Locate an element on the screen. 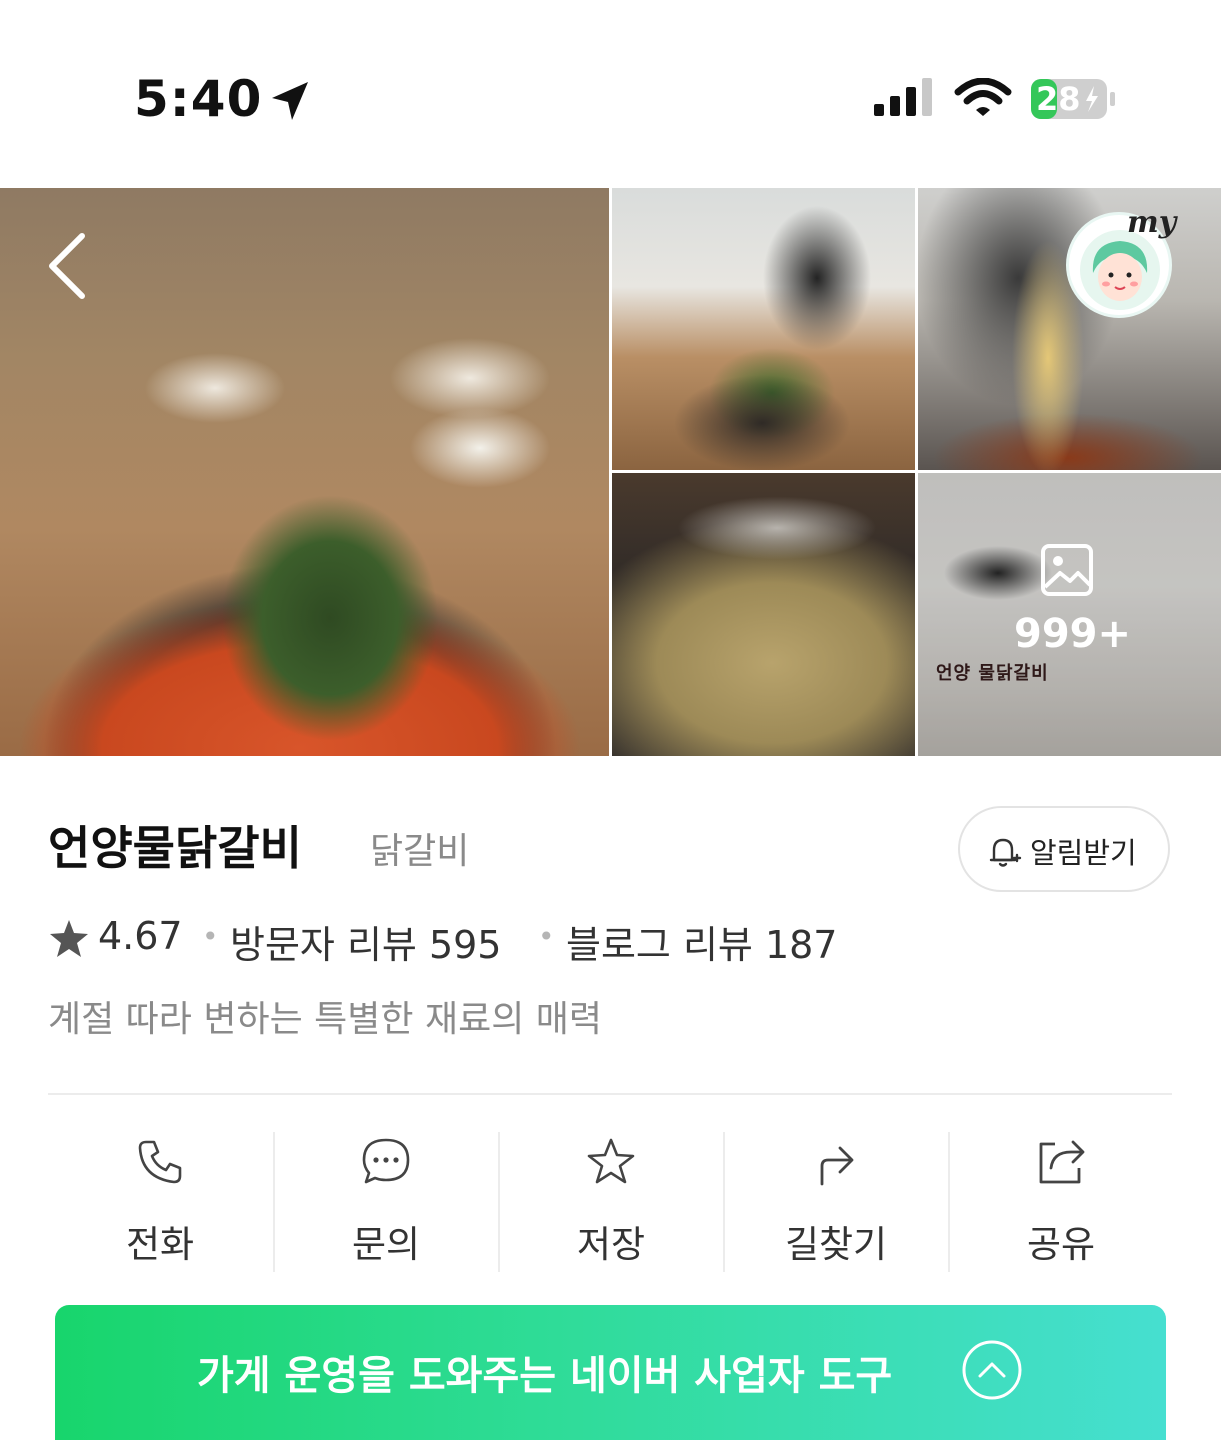 This screenshot has width=1221, height=1440. status-time: 5:40 is located at coordinates (198, 99).